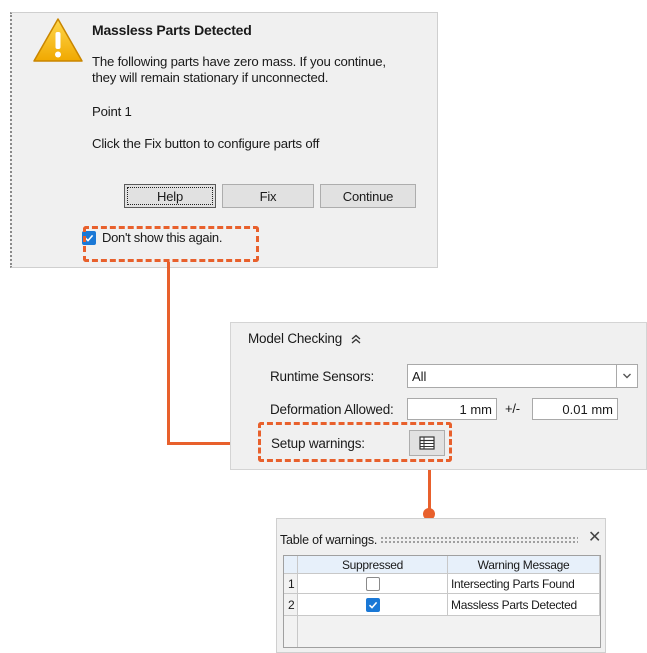 The height and width of the screenshot is (653, 647). I want to click on table-empty-rownum-area, so click(291, 631).